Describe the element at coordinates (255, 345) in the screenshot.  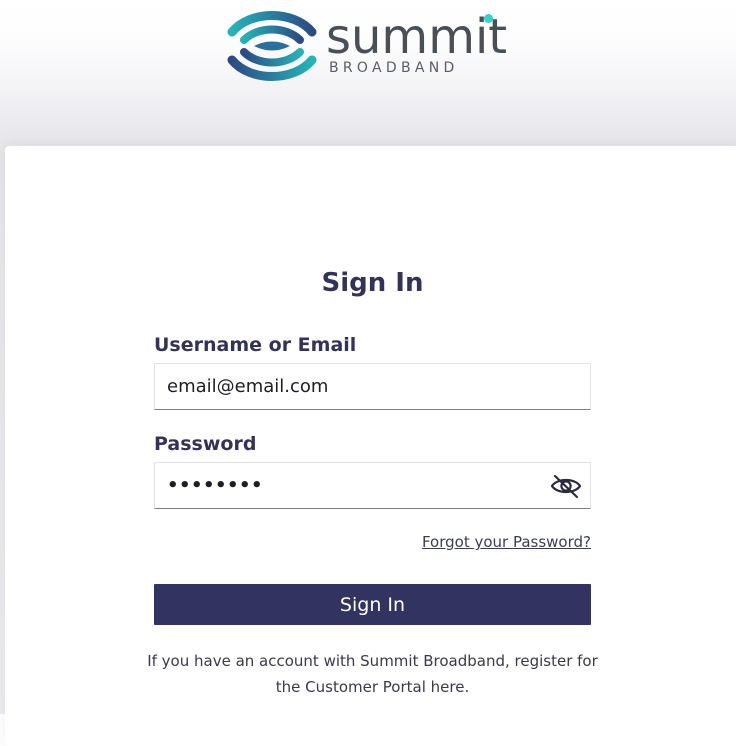
I see `username-label: Username or Email` at that location.